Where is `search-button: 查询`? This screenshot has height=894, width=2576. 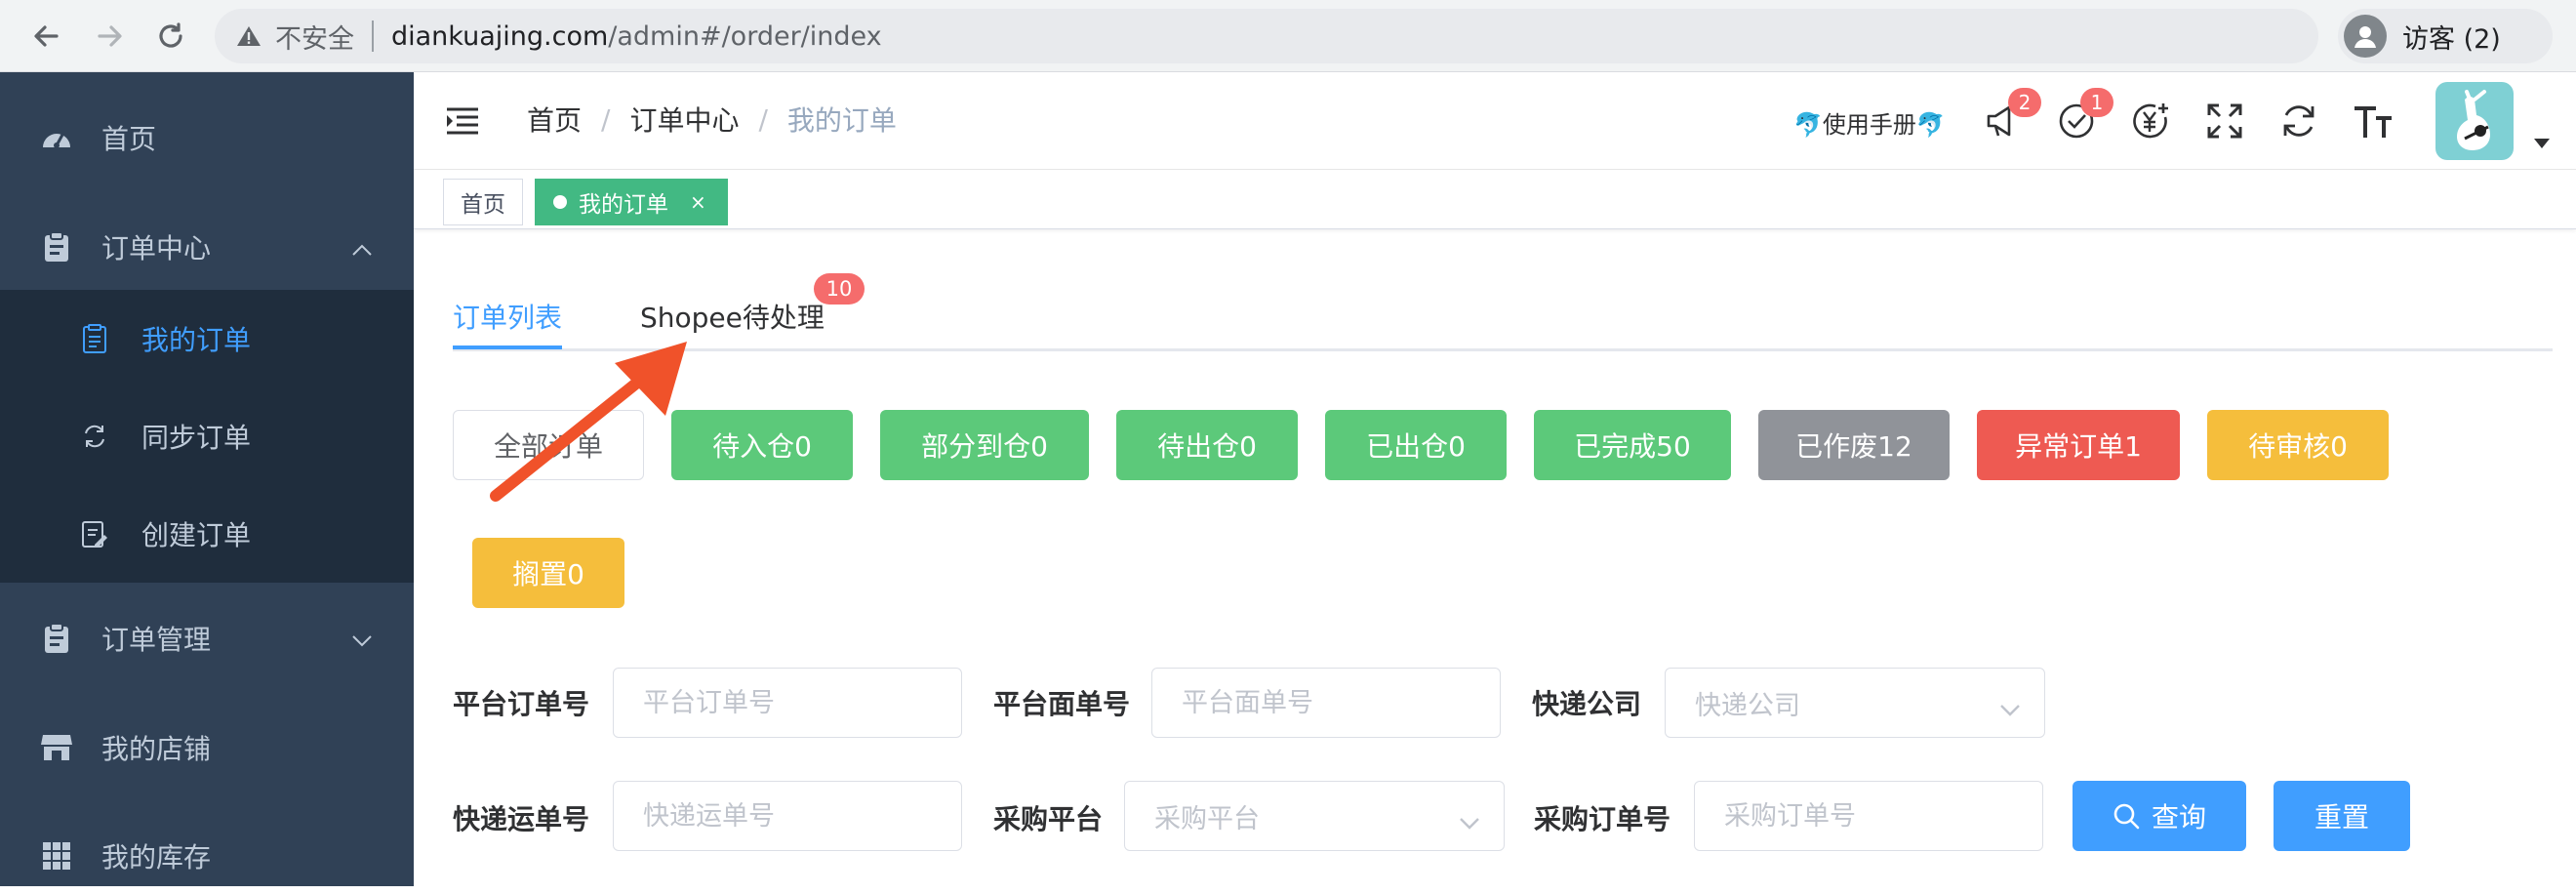
search-button: 查询 is located at coordinates (2159, 816).